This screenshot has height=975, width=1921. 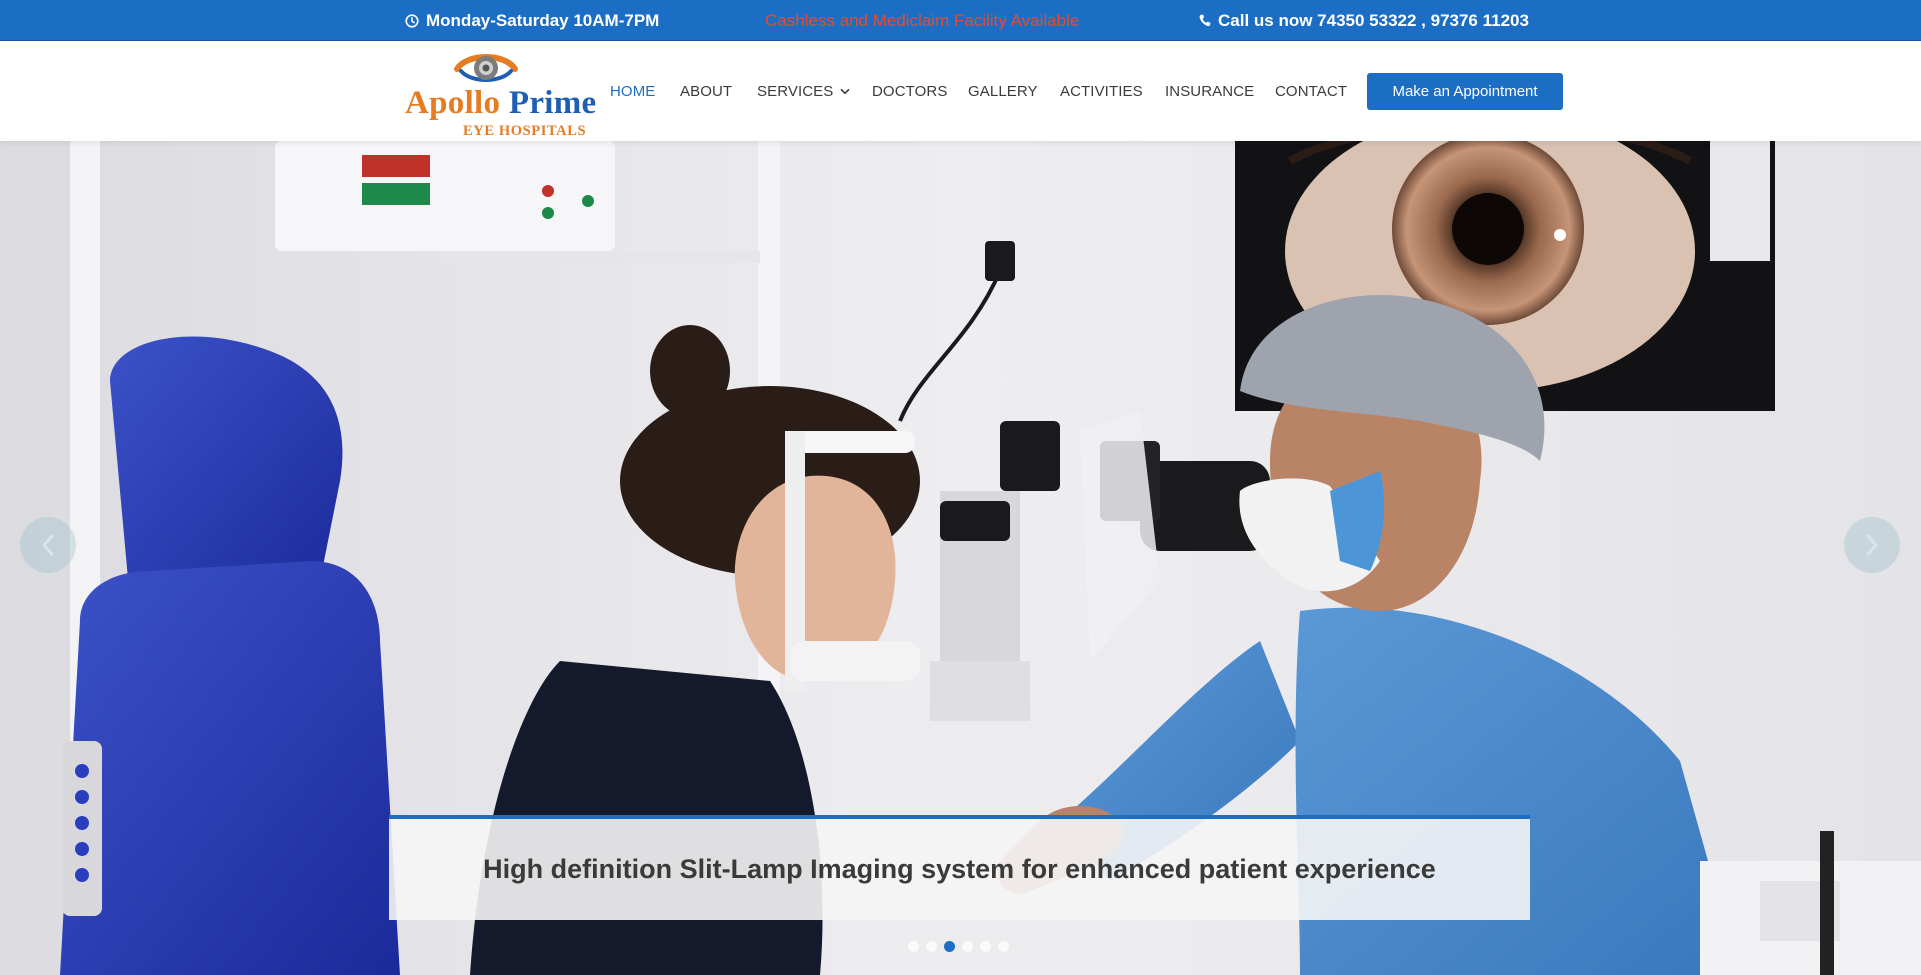 I want to click on logo-brand: Apollo Prime, so click(x=501, y=103).